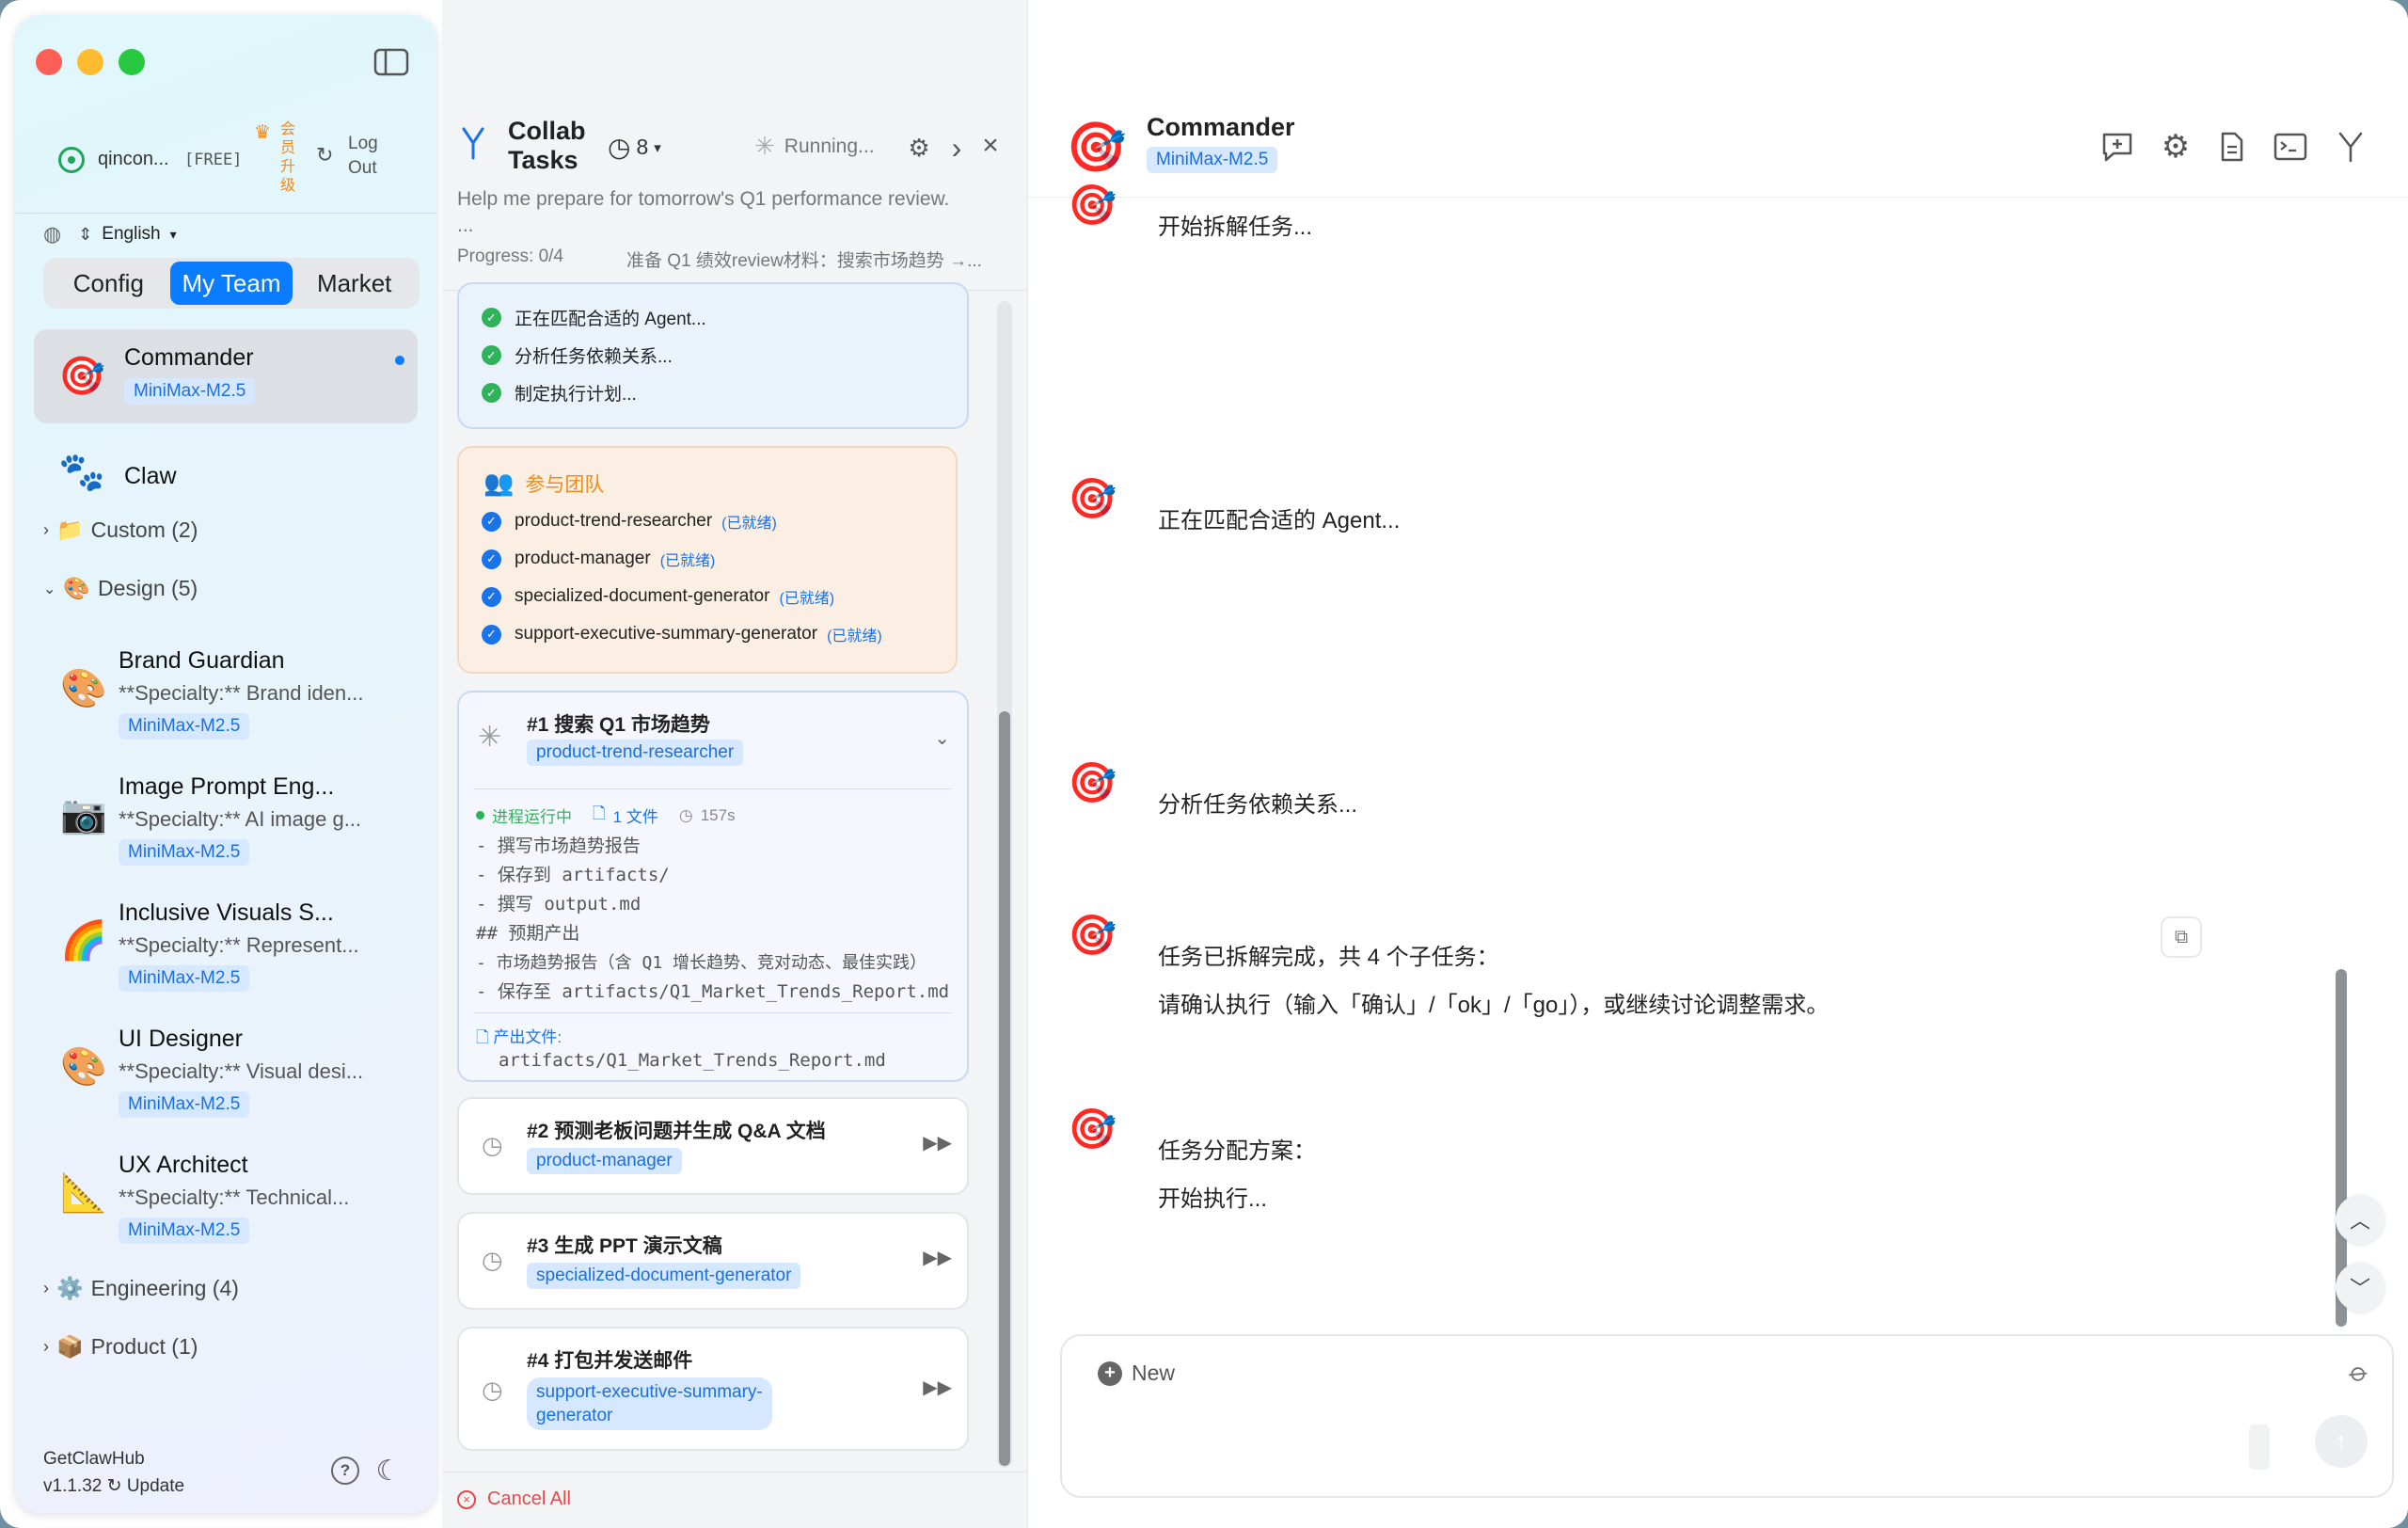 The height and width of the screenshot is (1528, 2408). Describe the element at coordinates (2291, 147) in the screenshot. I see `terminal-icon` at that location.